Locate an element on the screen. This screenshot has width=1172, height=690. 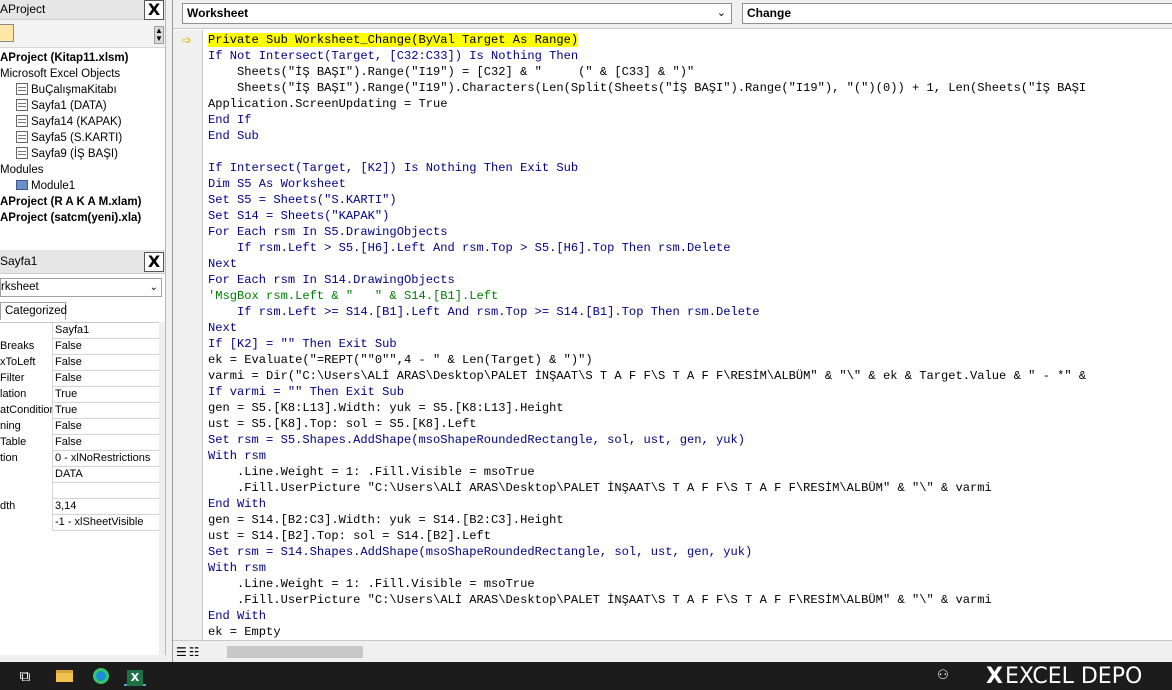
property-row: Sayfa1 is located at coordinates (80, 331).